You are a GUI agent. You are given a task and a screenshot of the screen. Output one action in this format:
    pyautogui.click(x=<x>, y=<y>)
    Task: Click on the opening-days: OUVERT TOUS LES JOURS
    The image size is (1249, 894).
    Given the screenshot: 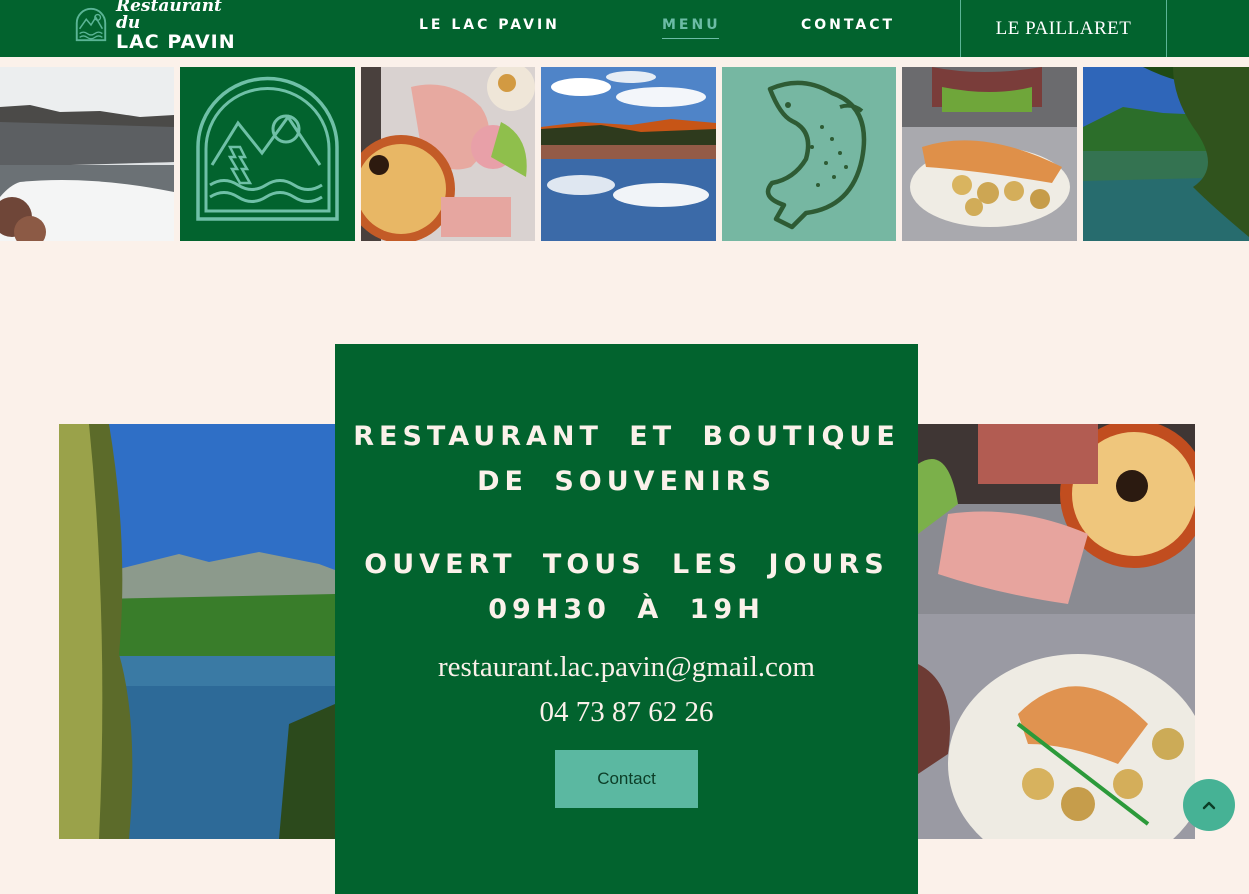 What is the action you would take?
    pyautogui.click(x=626, y=564)
    